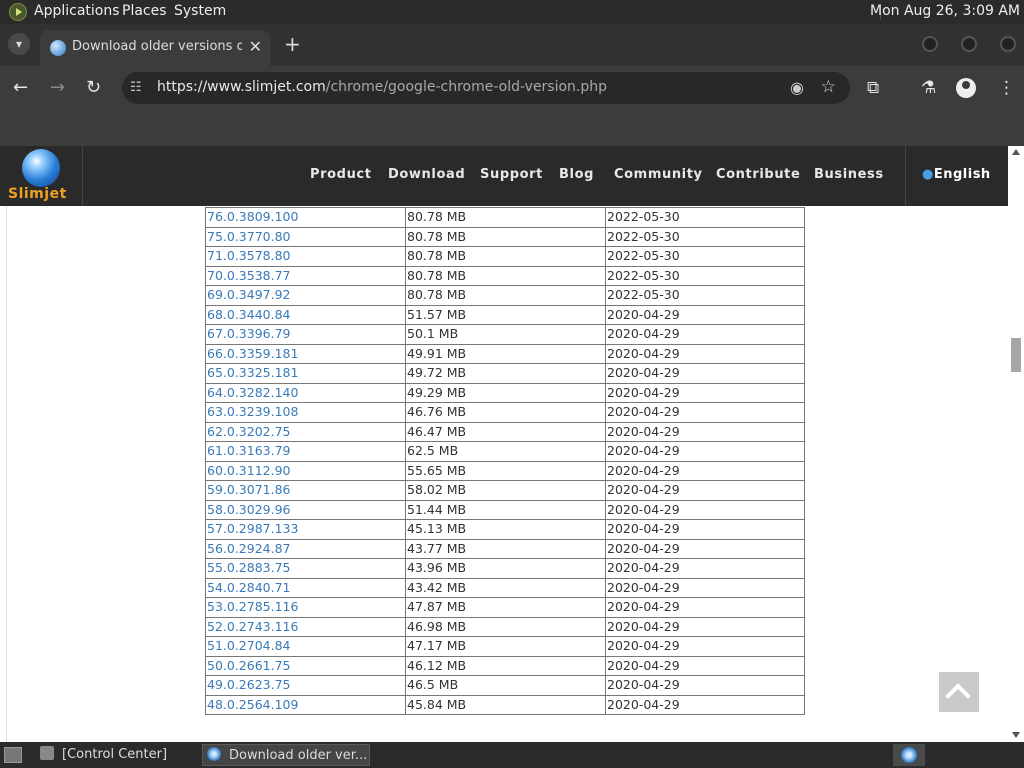  Describe the element at coordinates (292, 44) in the screenshot. I see `new-tab-button: +` at that location.